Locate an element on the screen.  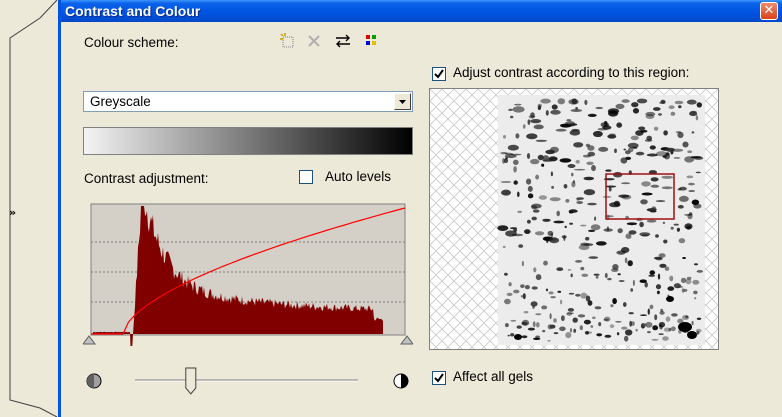
colour-scheme-value: Greyscale is located at coordinates (120, 101).